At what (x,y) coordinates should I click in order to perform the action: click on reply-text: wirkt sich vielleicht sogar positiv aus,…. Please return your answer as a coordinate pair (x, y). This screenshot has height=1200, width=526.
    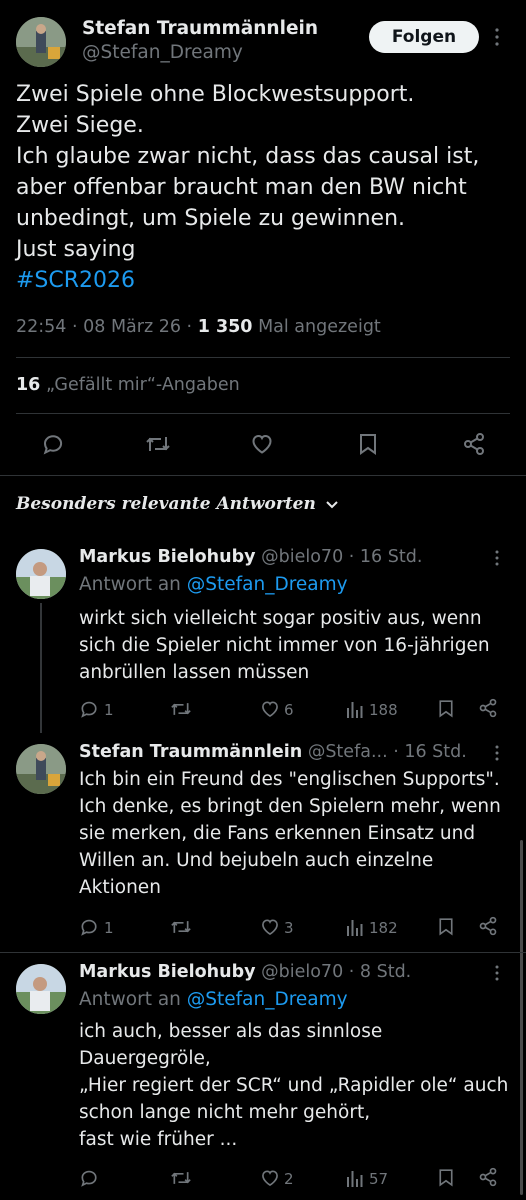
    Looking at the image, I should click on (284, 645).